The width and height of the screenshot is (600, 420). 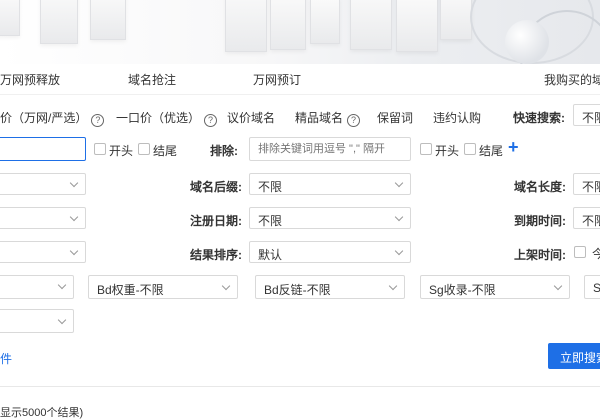 What do you see at coordinates (580, 252) in the screenshot?
I see `listed-today-checkbox` at bounding box center [580, 252].